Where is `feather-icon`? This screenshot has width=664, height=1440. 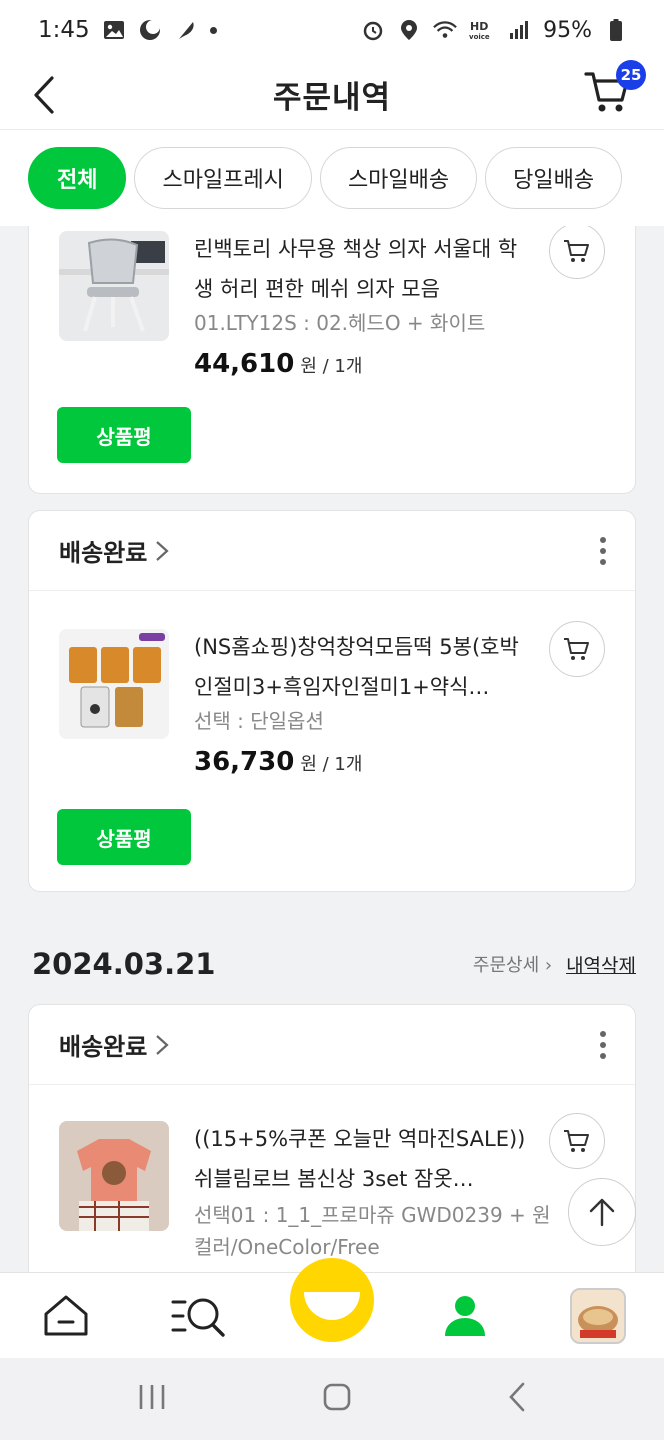 feather-icon is located at coordinates (186, 30).